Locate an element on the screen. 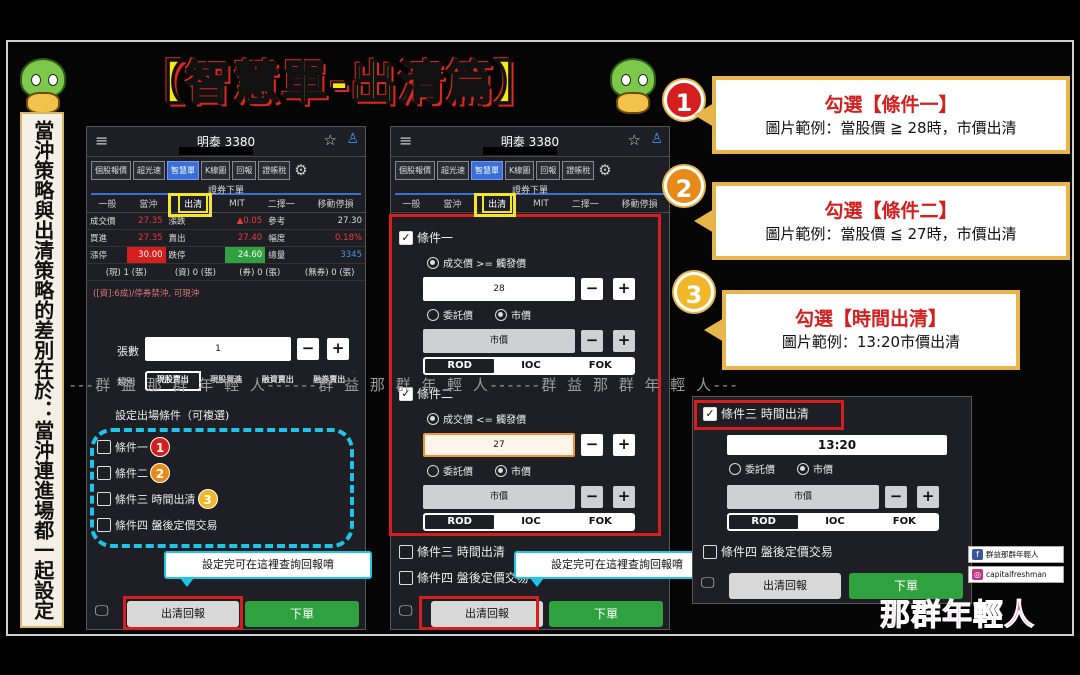 The width and height of the screenshot is (1080, 675). radio-selected-icon is located at coordinates (803, 468).